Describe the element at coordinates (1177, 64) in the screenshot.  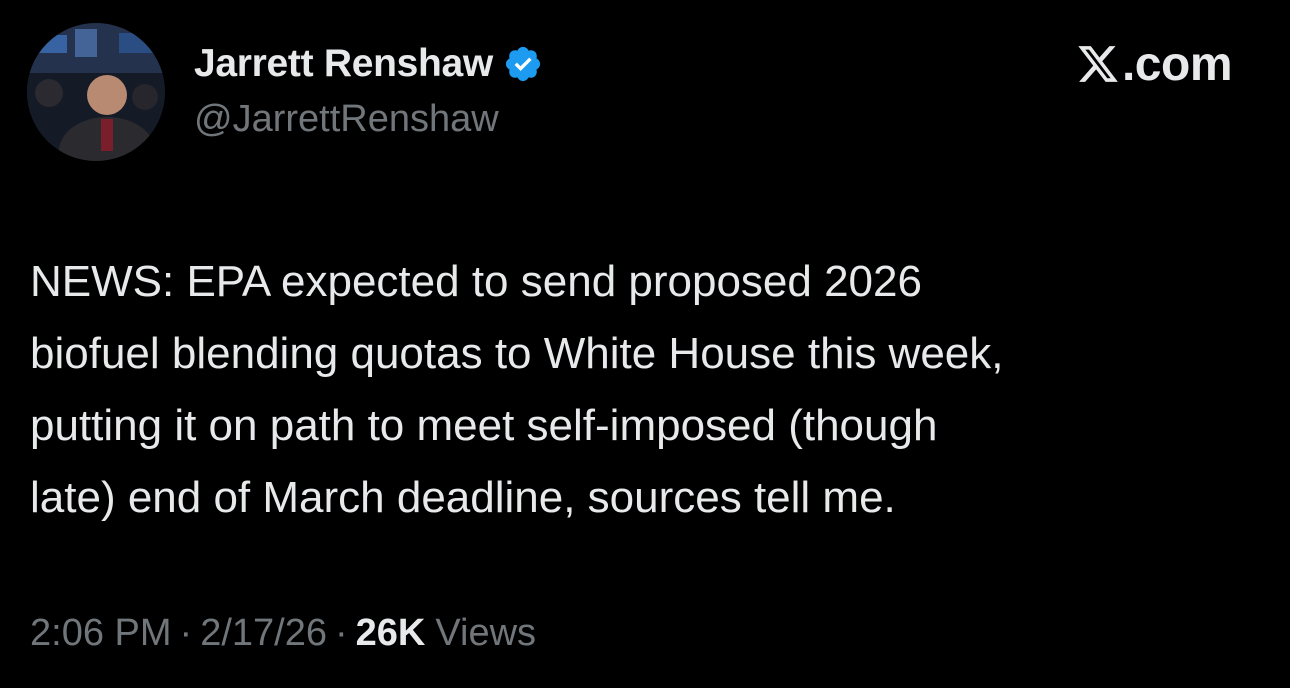
I see `brand-domain-text: .com` at that location.